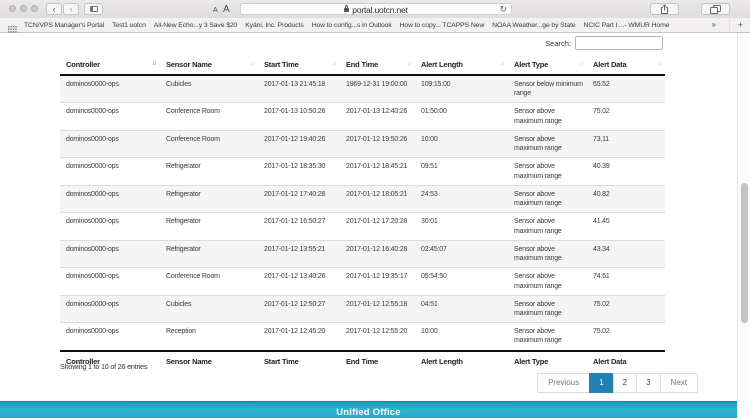 The image size is (750, 418). I want to click on cell-alert-data: 43.34, so click(626, 253).